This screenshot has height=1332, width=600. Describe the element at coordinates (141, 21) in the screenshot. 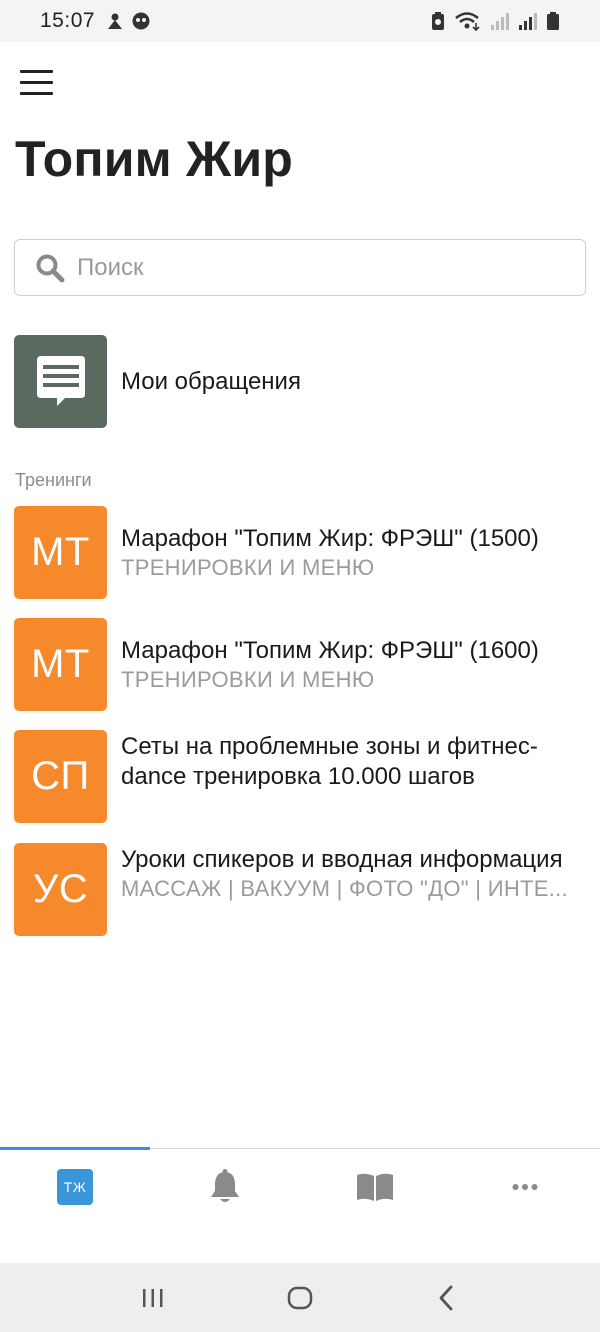

I see `app-notification-icon` at that location.